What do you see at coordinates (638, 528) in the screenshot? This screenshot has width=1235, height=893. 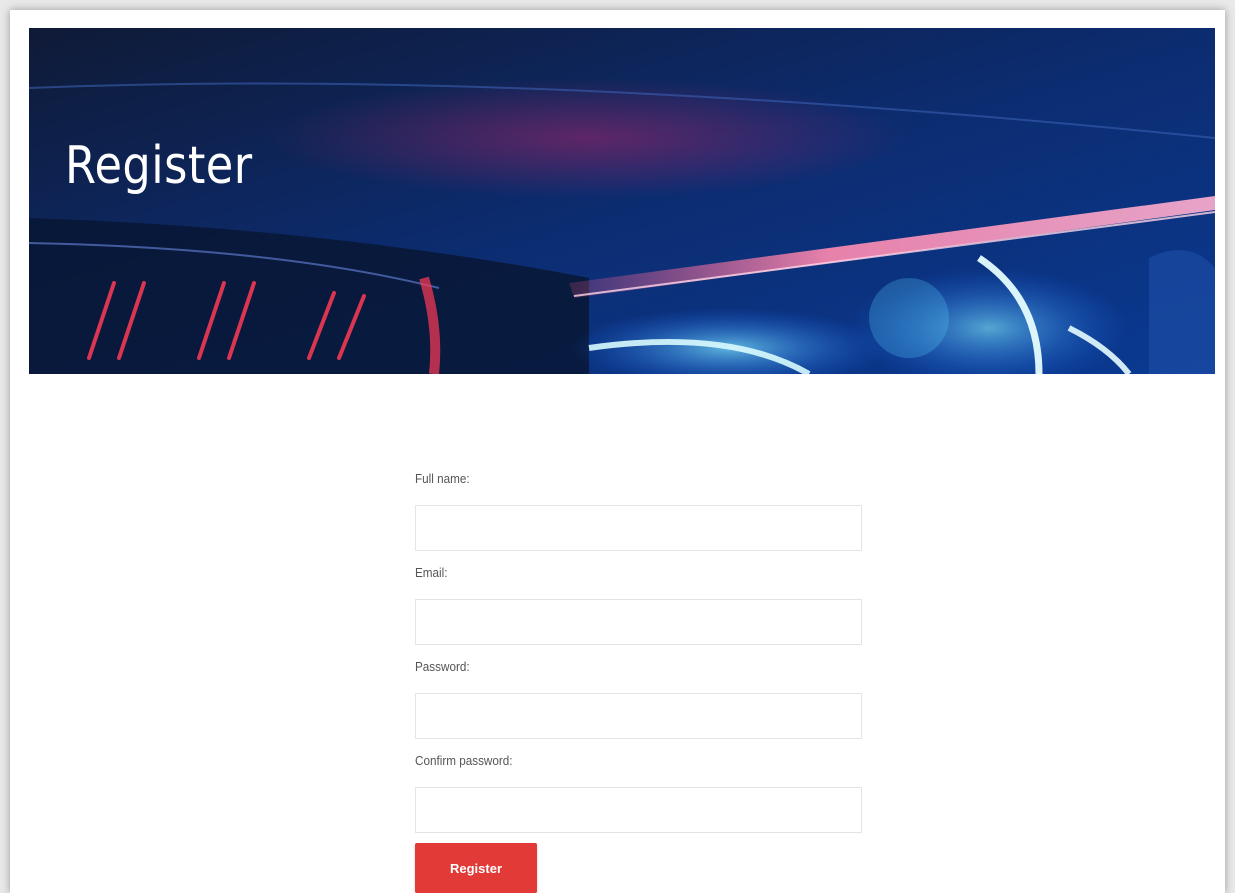 I see `full-name-input` at bounding box center [638, 528].